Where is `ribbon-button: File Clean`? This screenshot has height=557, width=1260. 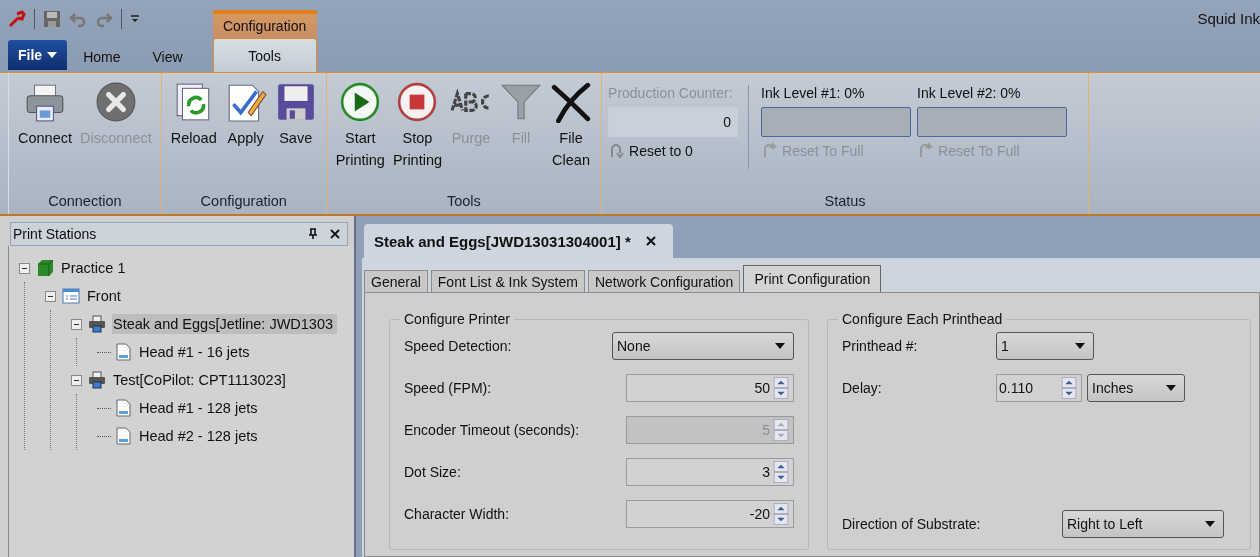
ribbon-button: File Clean is located at coordinates (571, 136).